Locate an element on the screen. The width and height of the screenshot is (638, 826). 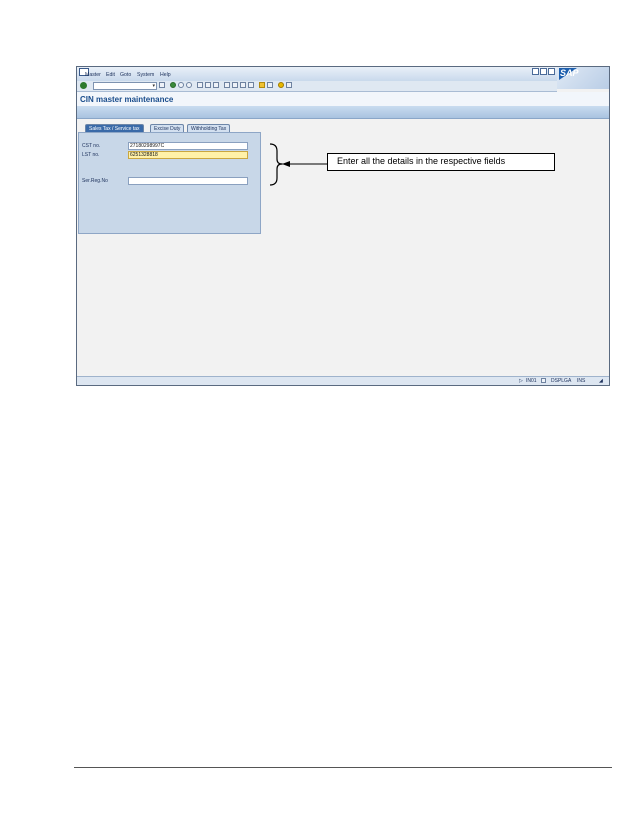
sap-logo: SAP is located at coordinates (583, 78).